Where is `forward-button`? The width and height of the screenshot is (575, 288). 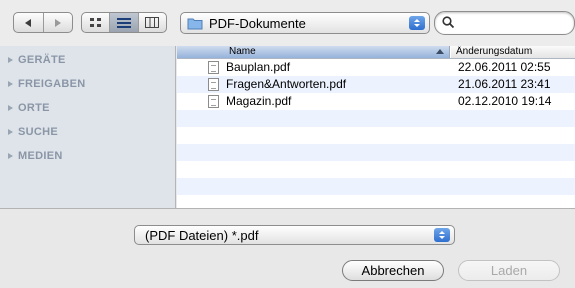
forward-button is located at coordinates (58, 22).